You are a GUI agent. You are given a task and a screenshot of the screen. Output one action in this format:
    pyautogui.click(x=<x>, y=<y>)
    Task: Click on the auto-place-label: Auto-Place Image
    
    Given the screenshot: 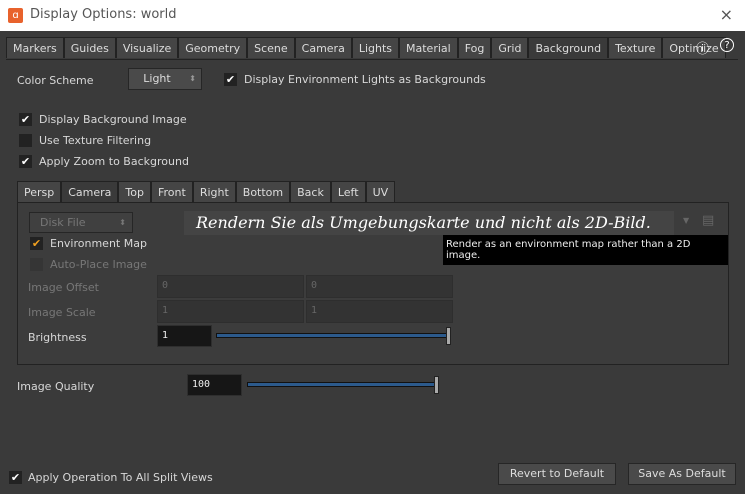 What is the action you would take?
    pyautogui.click(x=98, y=264)
    